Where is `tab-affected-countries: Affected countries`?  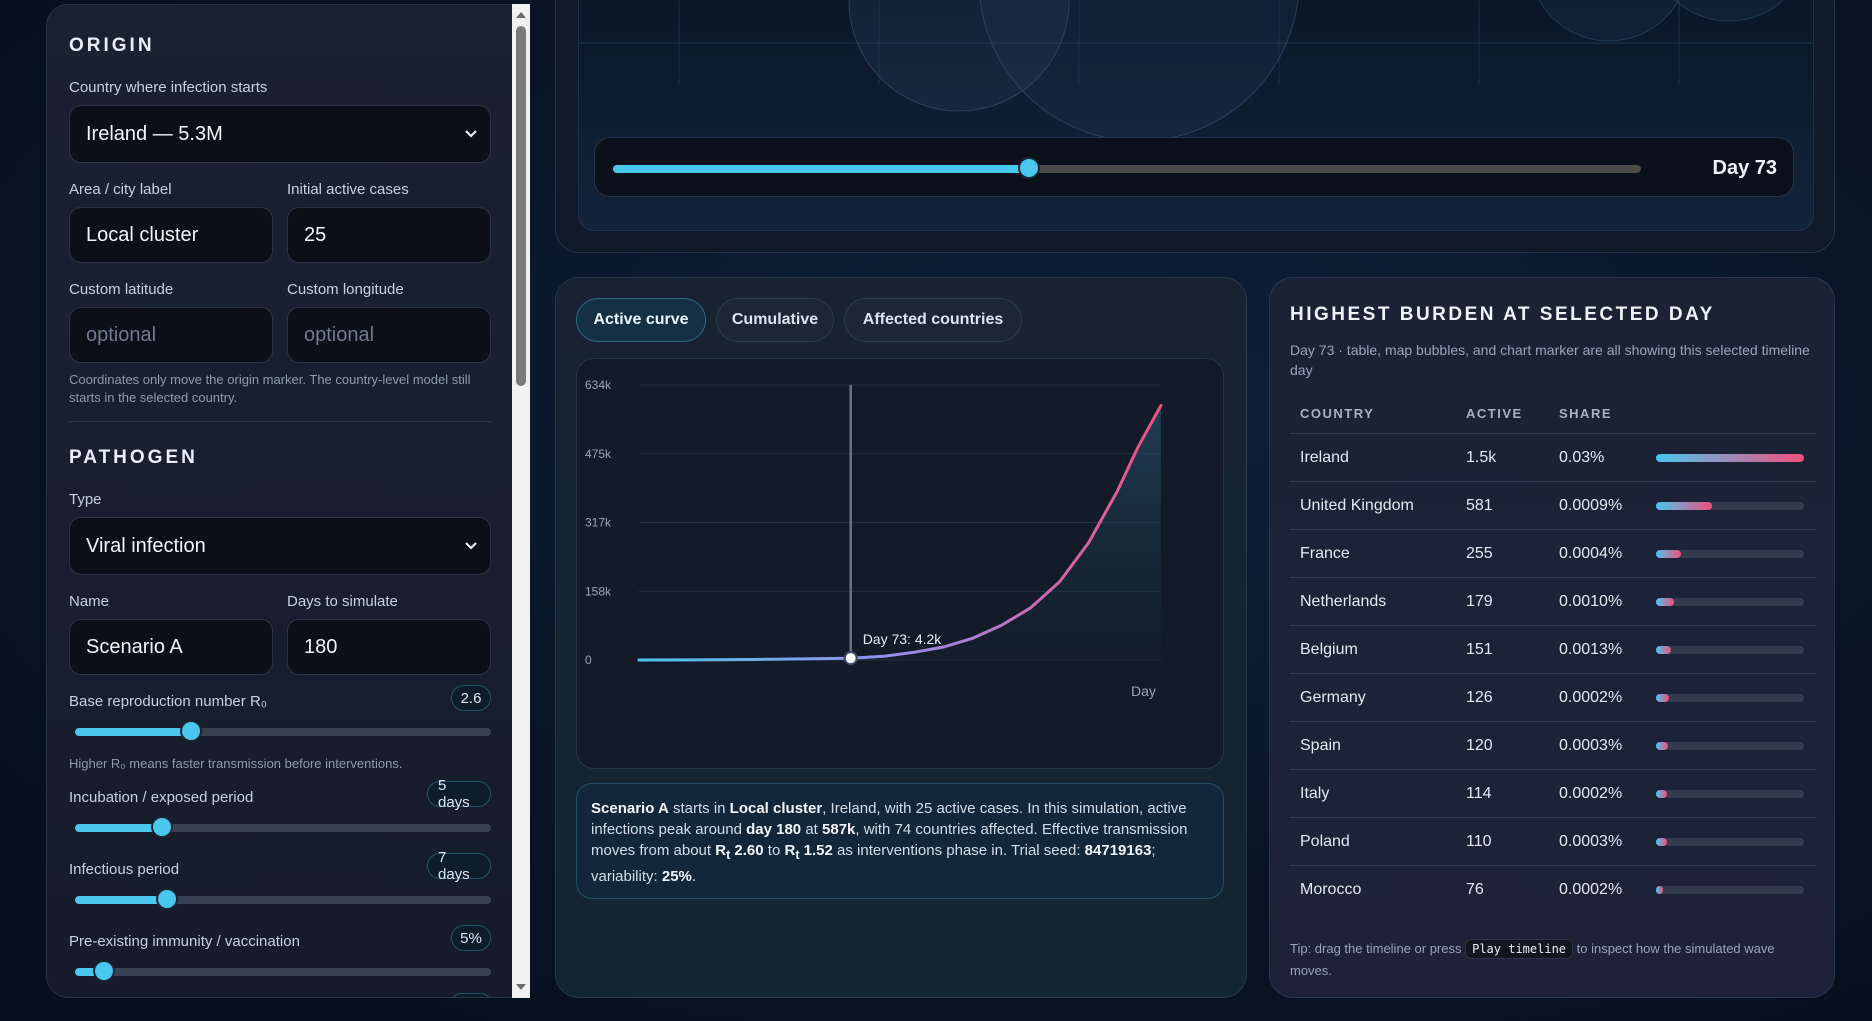 tab-affected-countries: Affected countries is located at coordinates (933, 320).